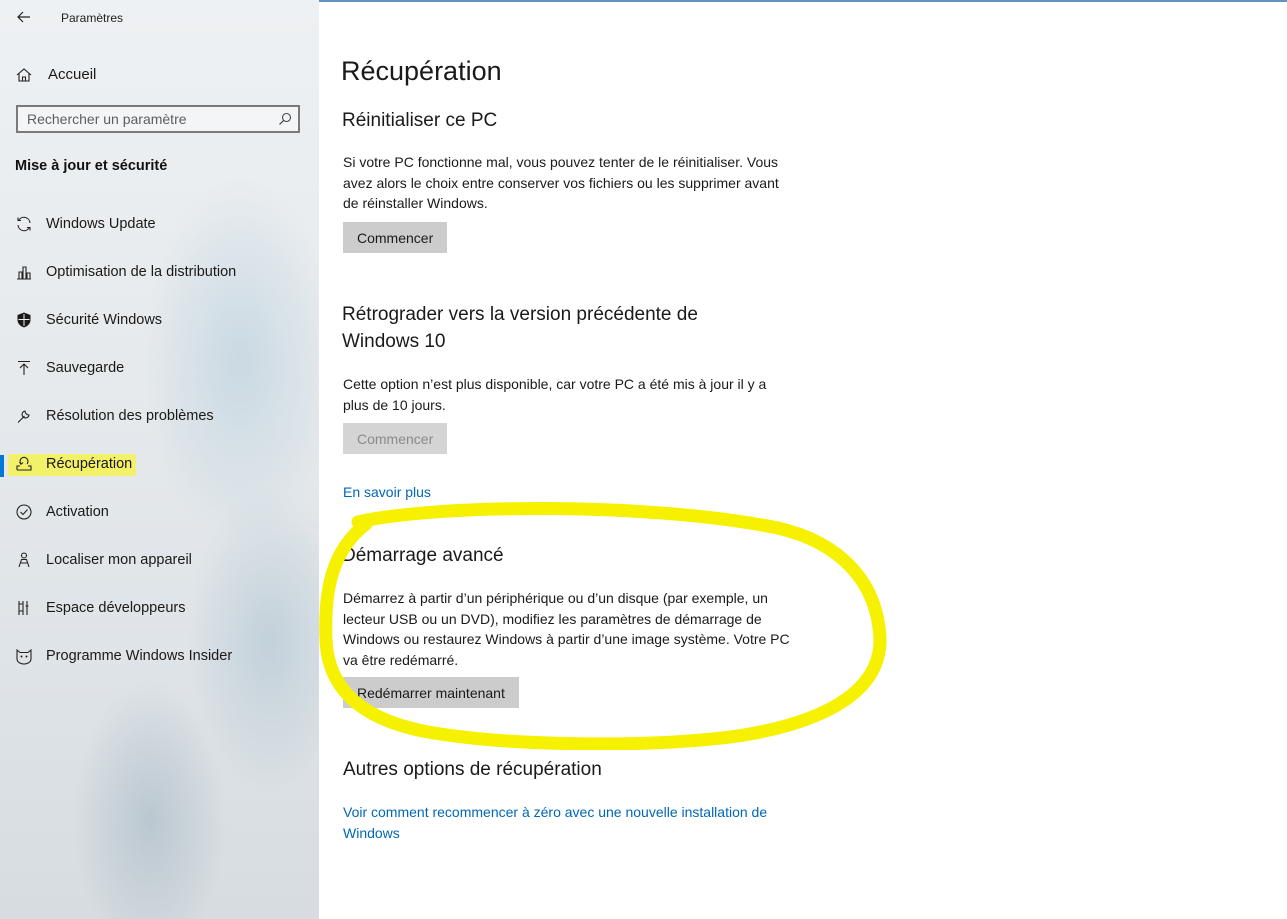 The width and height of the screenshot is (1287, 919). I want to click on shield-icon, so click(24, 320).